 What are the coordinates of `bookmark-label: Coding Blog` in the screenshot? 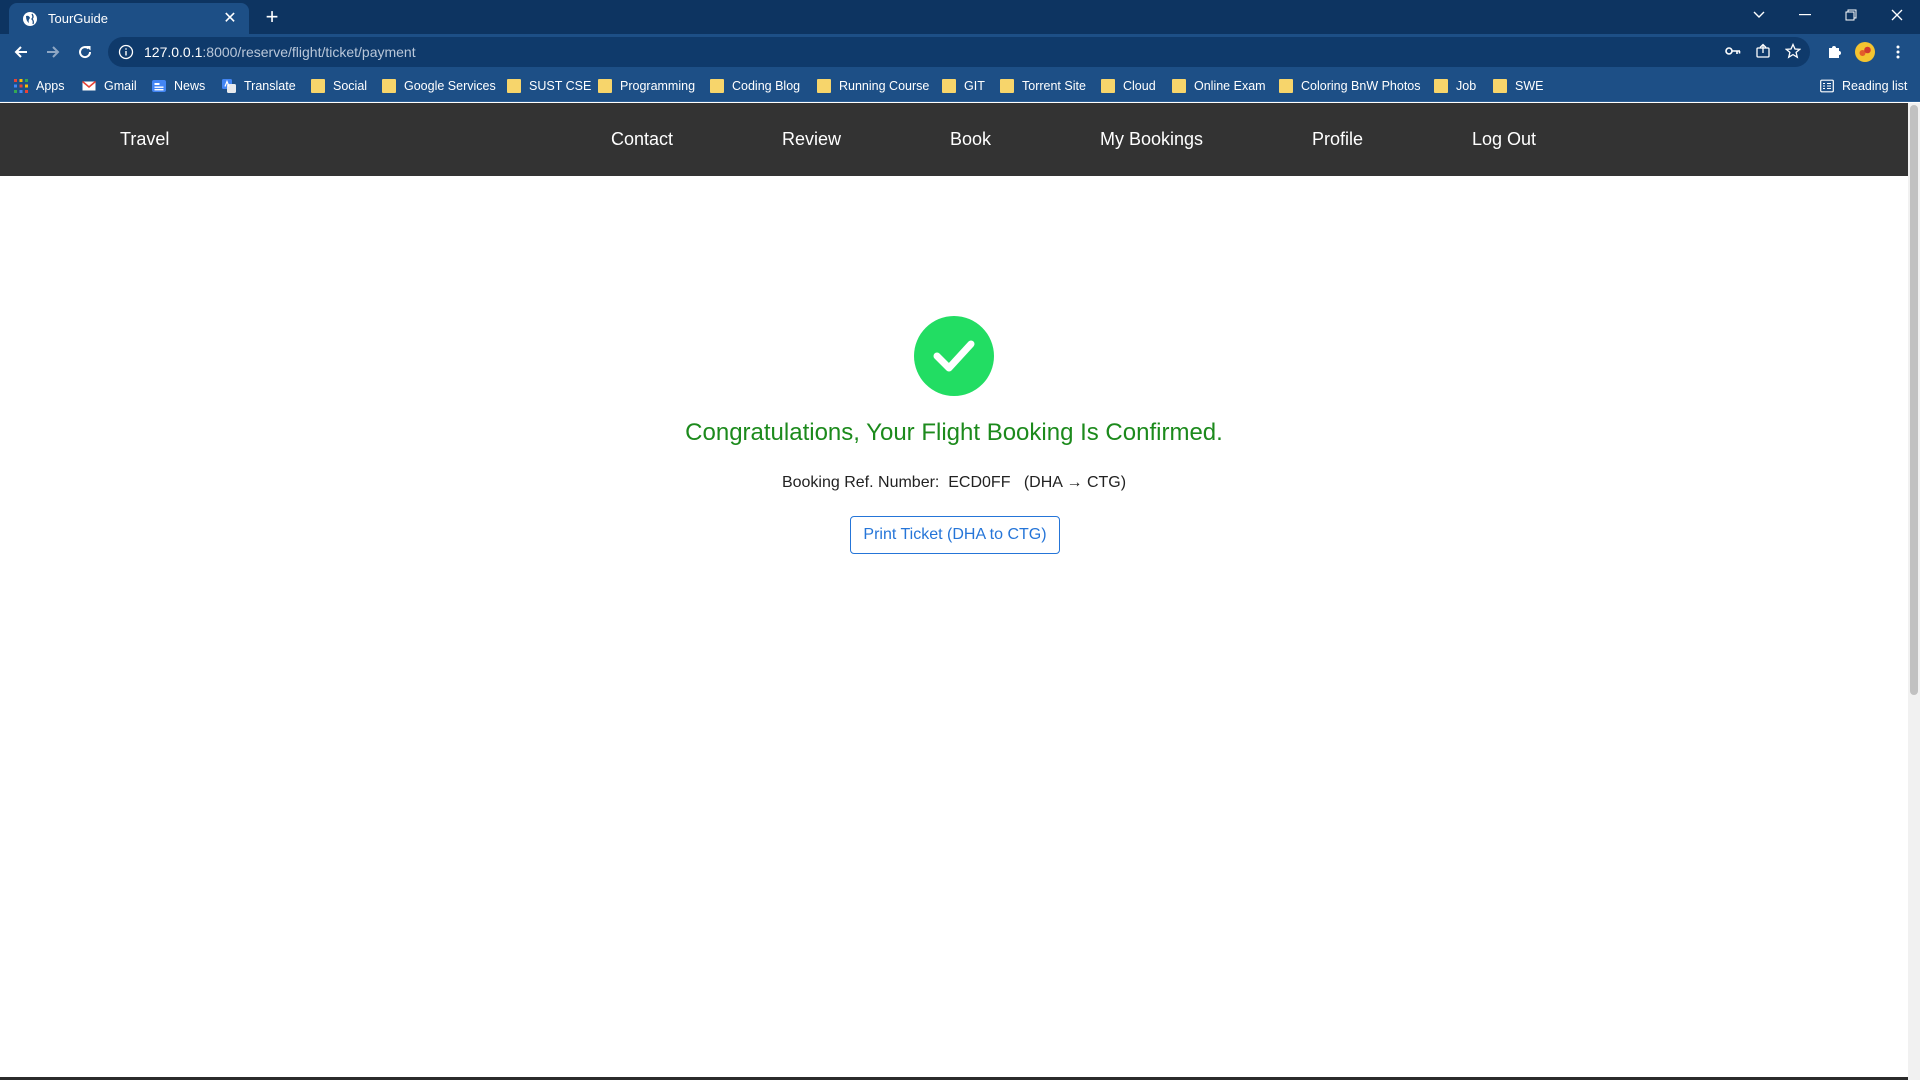 It's located at (766, 86).